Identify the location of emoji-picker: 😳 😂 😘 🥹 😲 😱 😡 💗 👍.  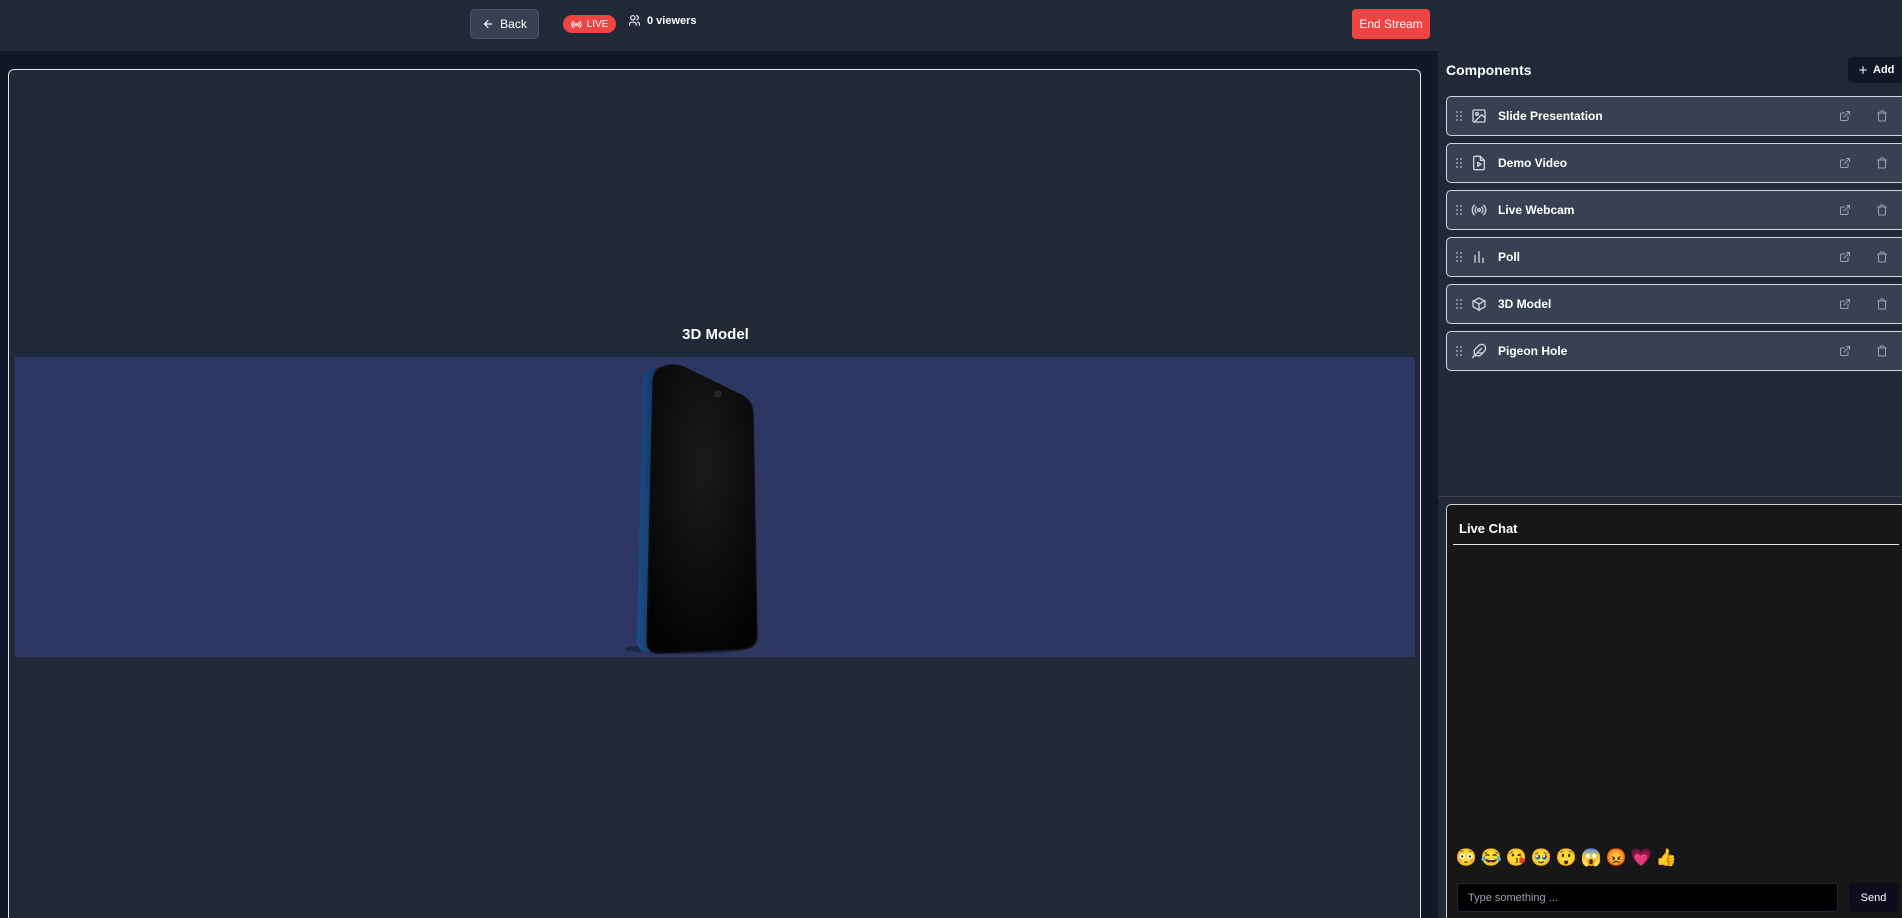
(1566, 857).